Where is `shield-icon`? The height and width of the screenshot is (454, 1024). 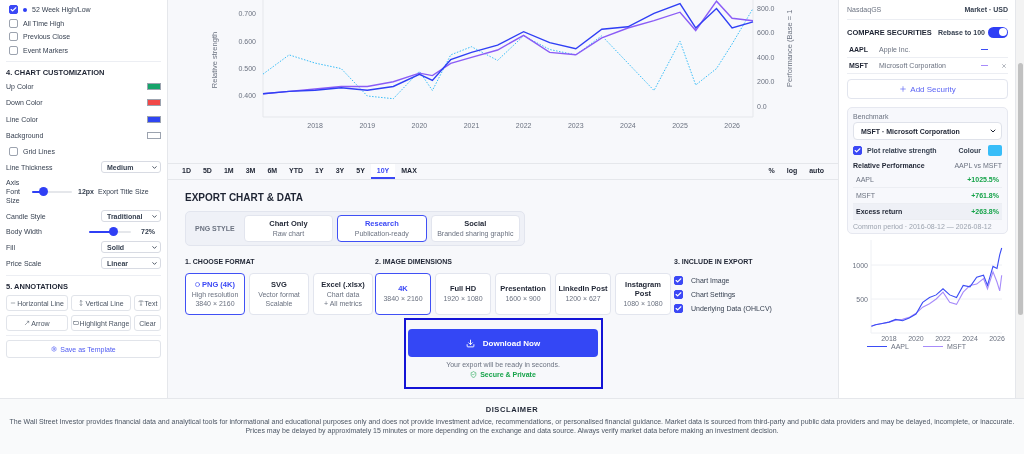 shield-icon is located at coordinates (474, 374).